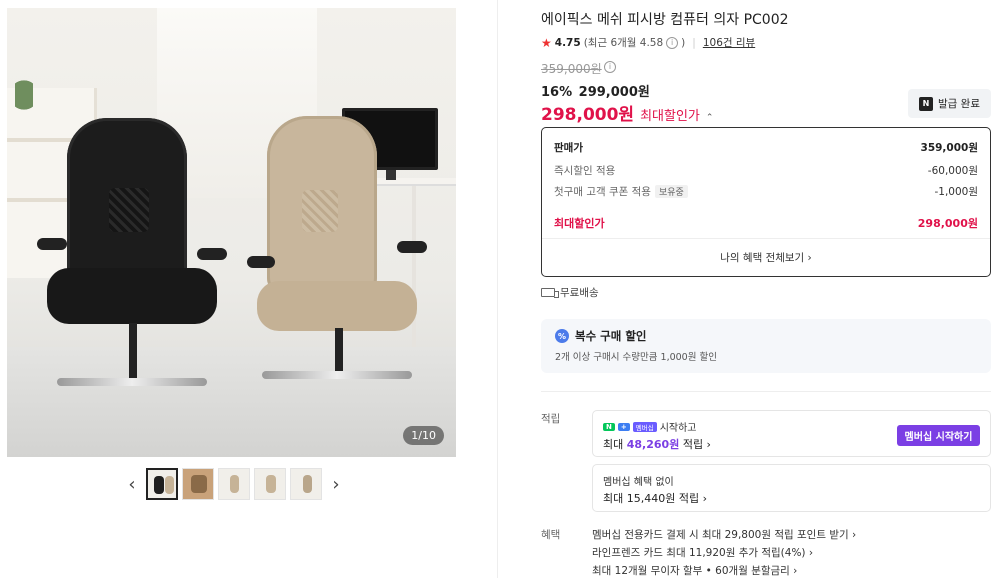 The height and width of the screenshot is (578, 1000). What do you see at coordinates (636, 357) in the screenshot?
I see `multi-buy-desc: 2개 이상 구매시 수량만큼 1,000원 할인` at bounding box center [636, 357].